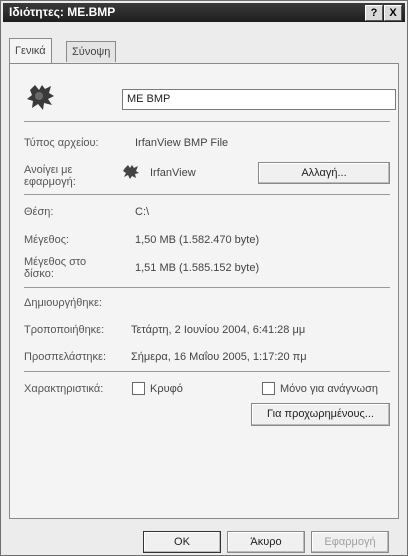 The image size is (408, 556). Describe the element at coordinates (91, 51) in the screenshot. I see `tab-summary: Σύνοψη` at that location.